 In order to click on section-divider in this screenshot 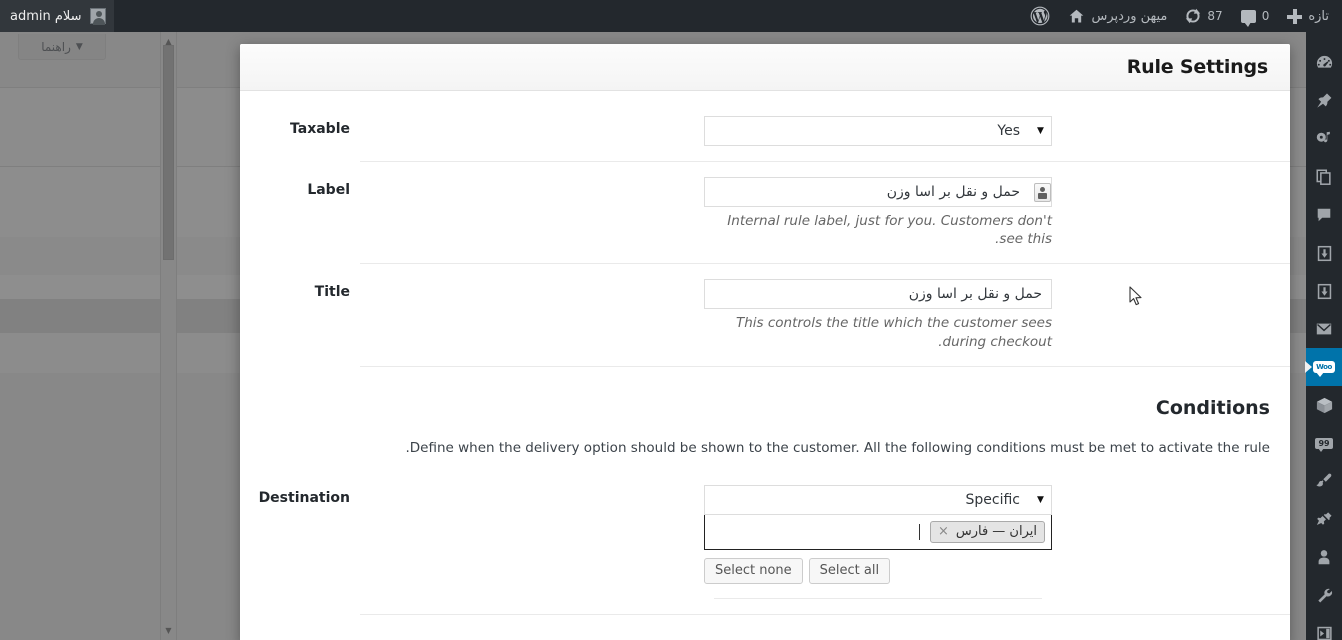, I will do `click(878, 598)`.